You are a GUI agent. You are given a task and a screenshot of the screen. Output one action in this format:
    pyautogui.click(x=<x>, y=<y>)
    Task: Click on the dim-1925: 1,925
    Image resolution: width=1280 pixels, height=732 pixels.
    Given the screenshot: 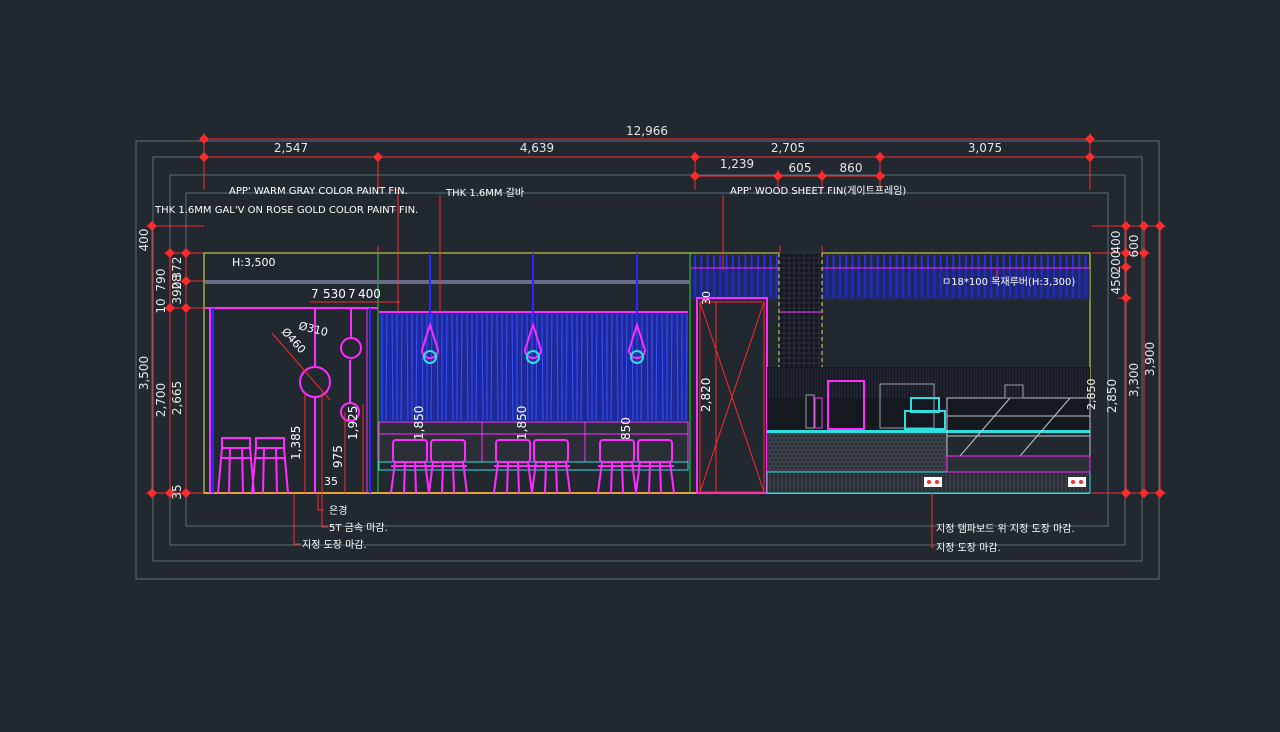 What is the action you would take?
    pyautogui.click(x=353, y=423)
    